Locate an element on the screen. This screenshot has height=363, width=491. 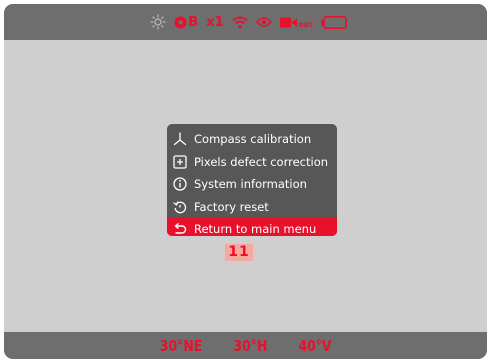
height-value: 30°H is located at coordinates (250, 345).